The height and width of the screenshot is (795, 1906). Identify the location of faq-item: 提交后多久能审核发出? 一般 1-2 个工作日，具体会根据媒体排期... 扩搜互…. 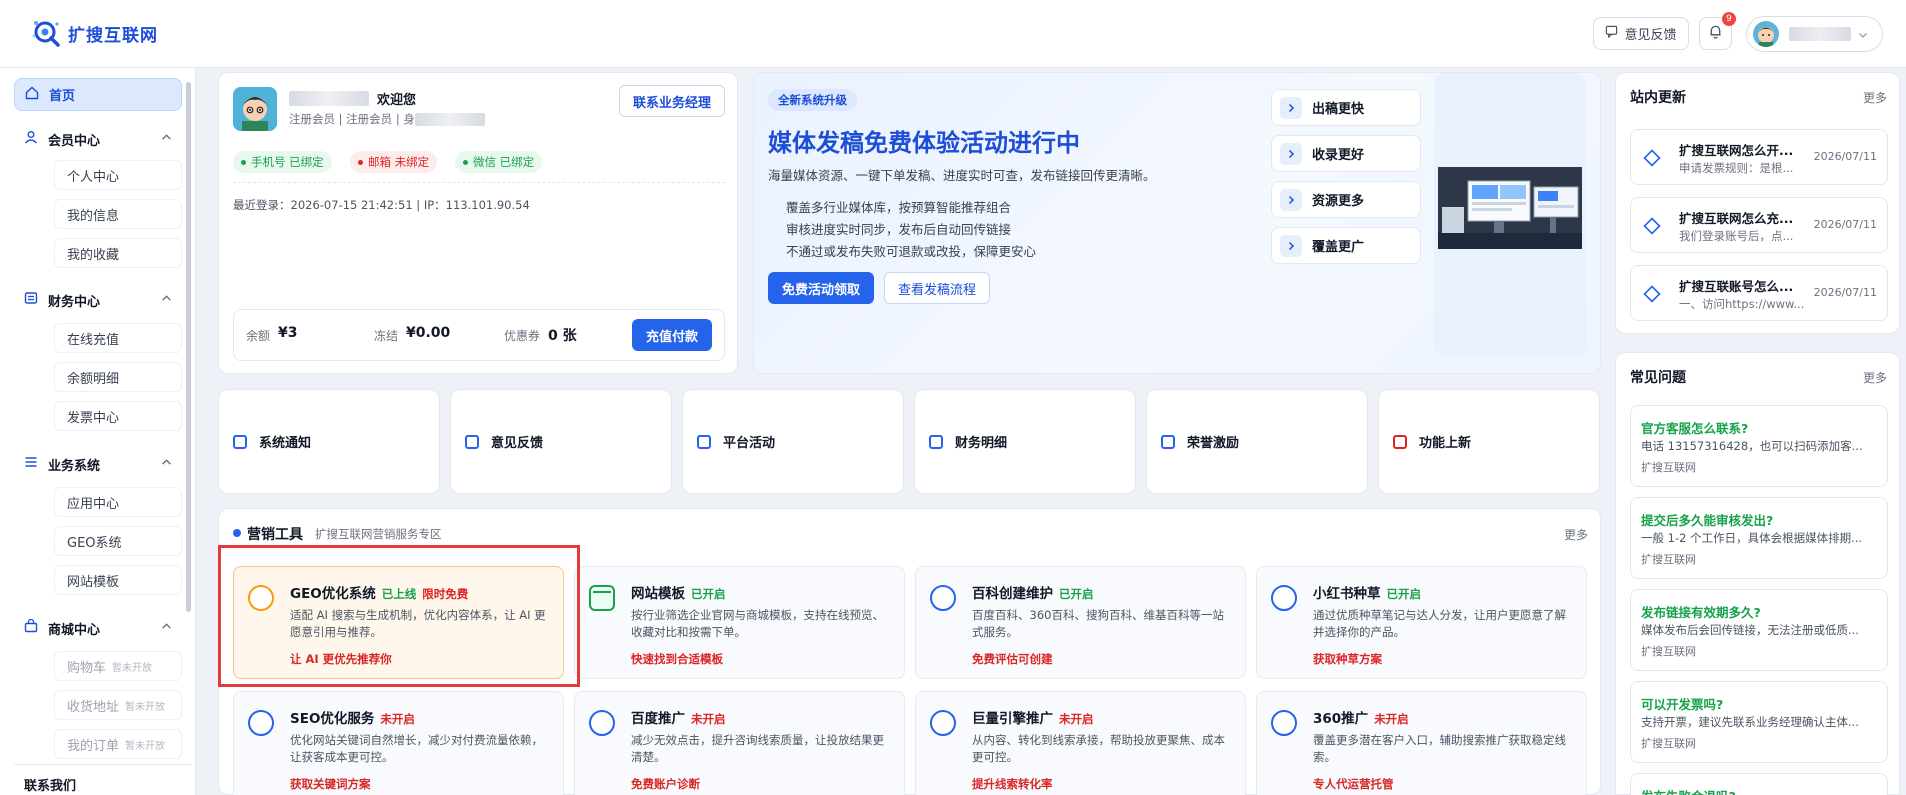
(1759, 538).